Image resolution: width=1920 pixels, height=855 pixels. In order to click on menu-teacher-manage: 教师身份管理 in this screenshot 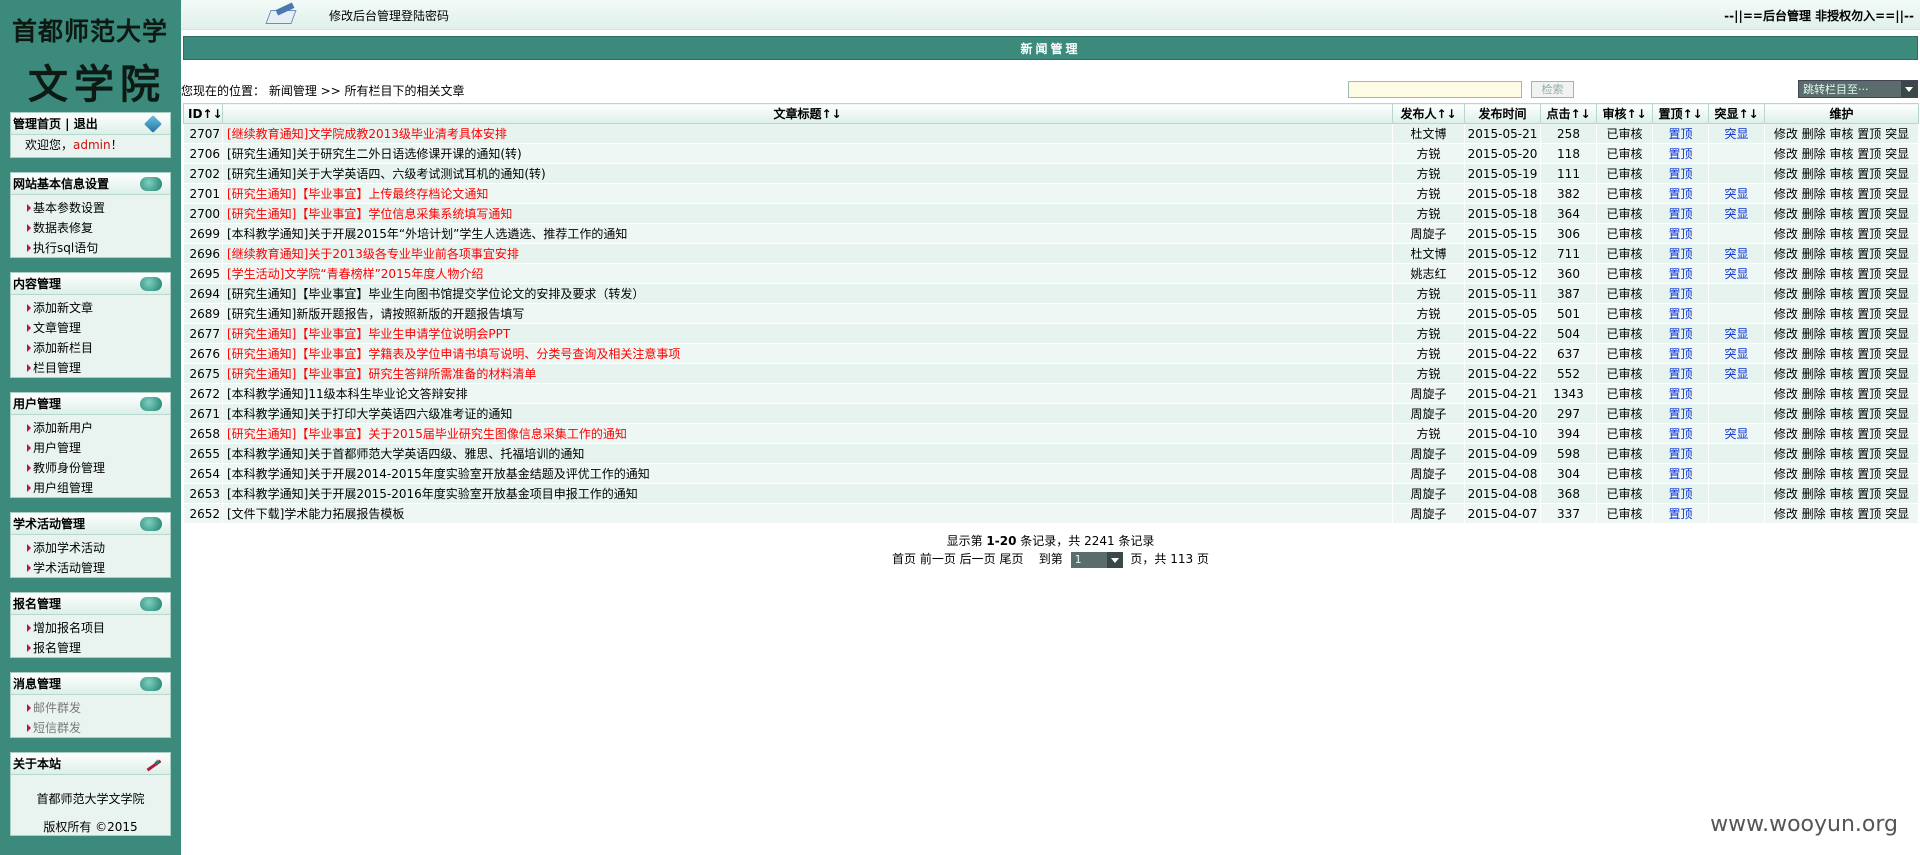, I will do `click(98, 468)`.